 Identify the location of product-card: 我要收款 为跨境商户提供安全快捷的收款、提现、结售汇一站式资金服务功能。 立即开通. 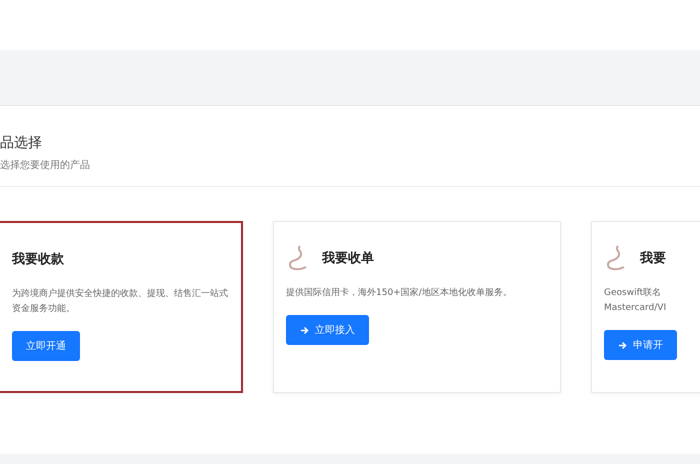
(121, 307).